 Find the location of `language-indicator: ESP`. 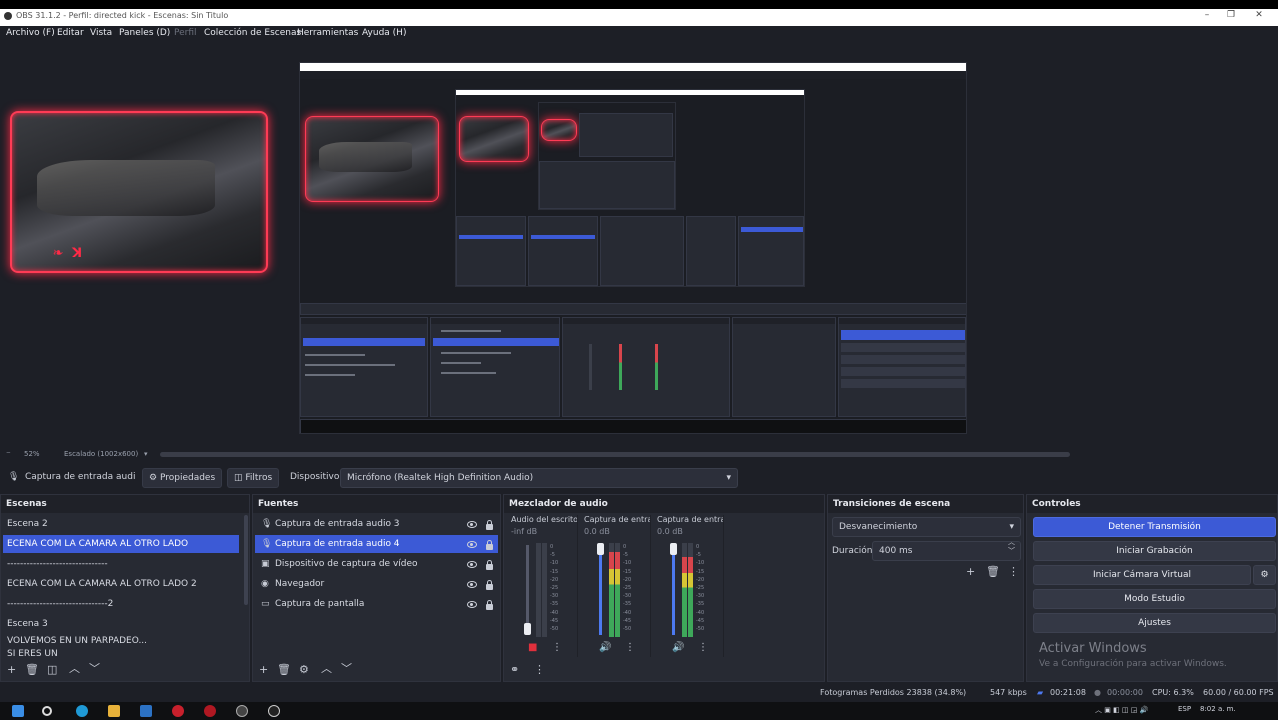

language-indicator: ESP is located at coordinates (1184, 709).